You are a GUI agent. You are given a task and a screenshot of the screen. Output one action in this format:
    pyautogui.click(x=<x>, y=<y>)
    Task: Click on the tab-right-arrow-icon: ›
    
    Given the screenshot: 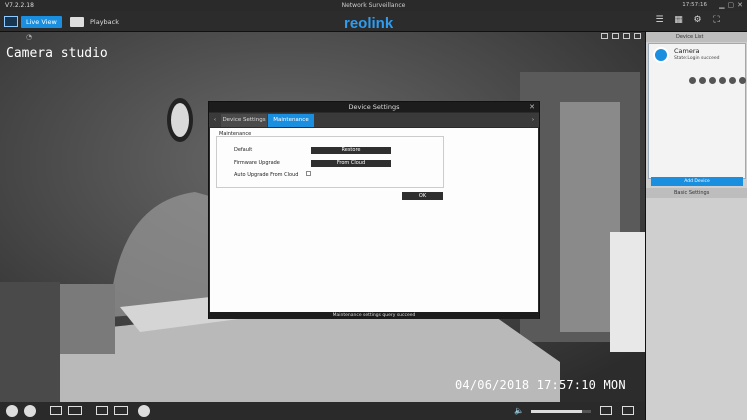 What is the action you would take?
    pyautogui.click(x=533, y=120)
    